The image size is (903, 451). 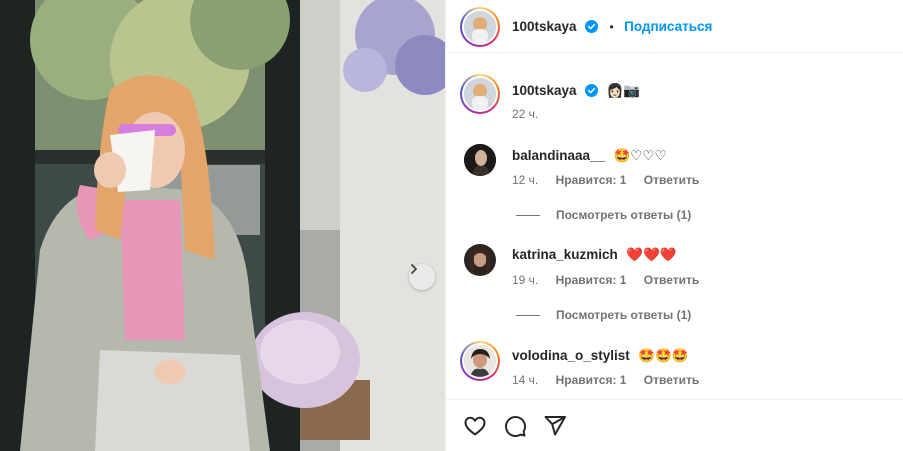 I want to click on comment-text: 🤩♡♡♡, so click(x=640, y=155).